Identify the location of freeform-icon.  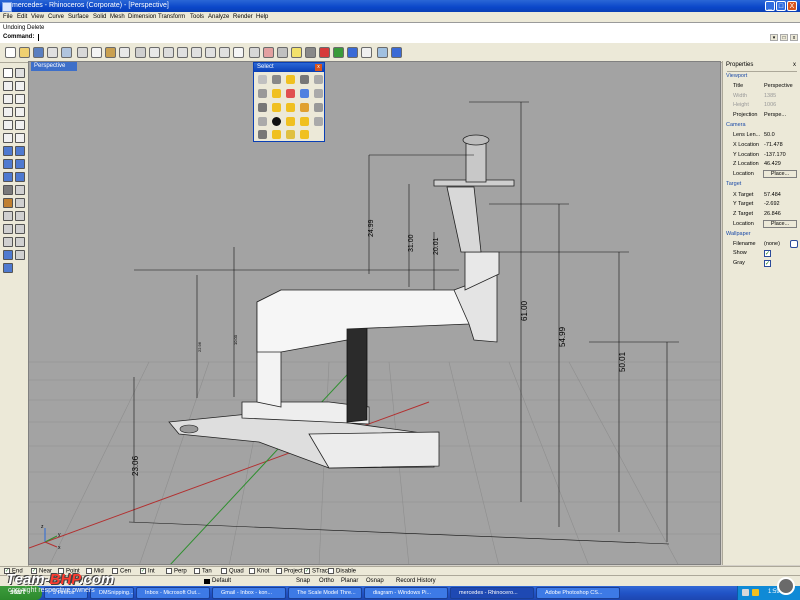
(20, 125).